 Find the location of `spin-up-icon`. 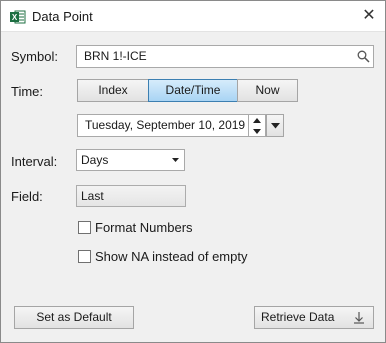

spin-up-icon is located at coordinates (257, 120).